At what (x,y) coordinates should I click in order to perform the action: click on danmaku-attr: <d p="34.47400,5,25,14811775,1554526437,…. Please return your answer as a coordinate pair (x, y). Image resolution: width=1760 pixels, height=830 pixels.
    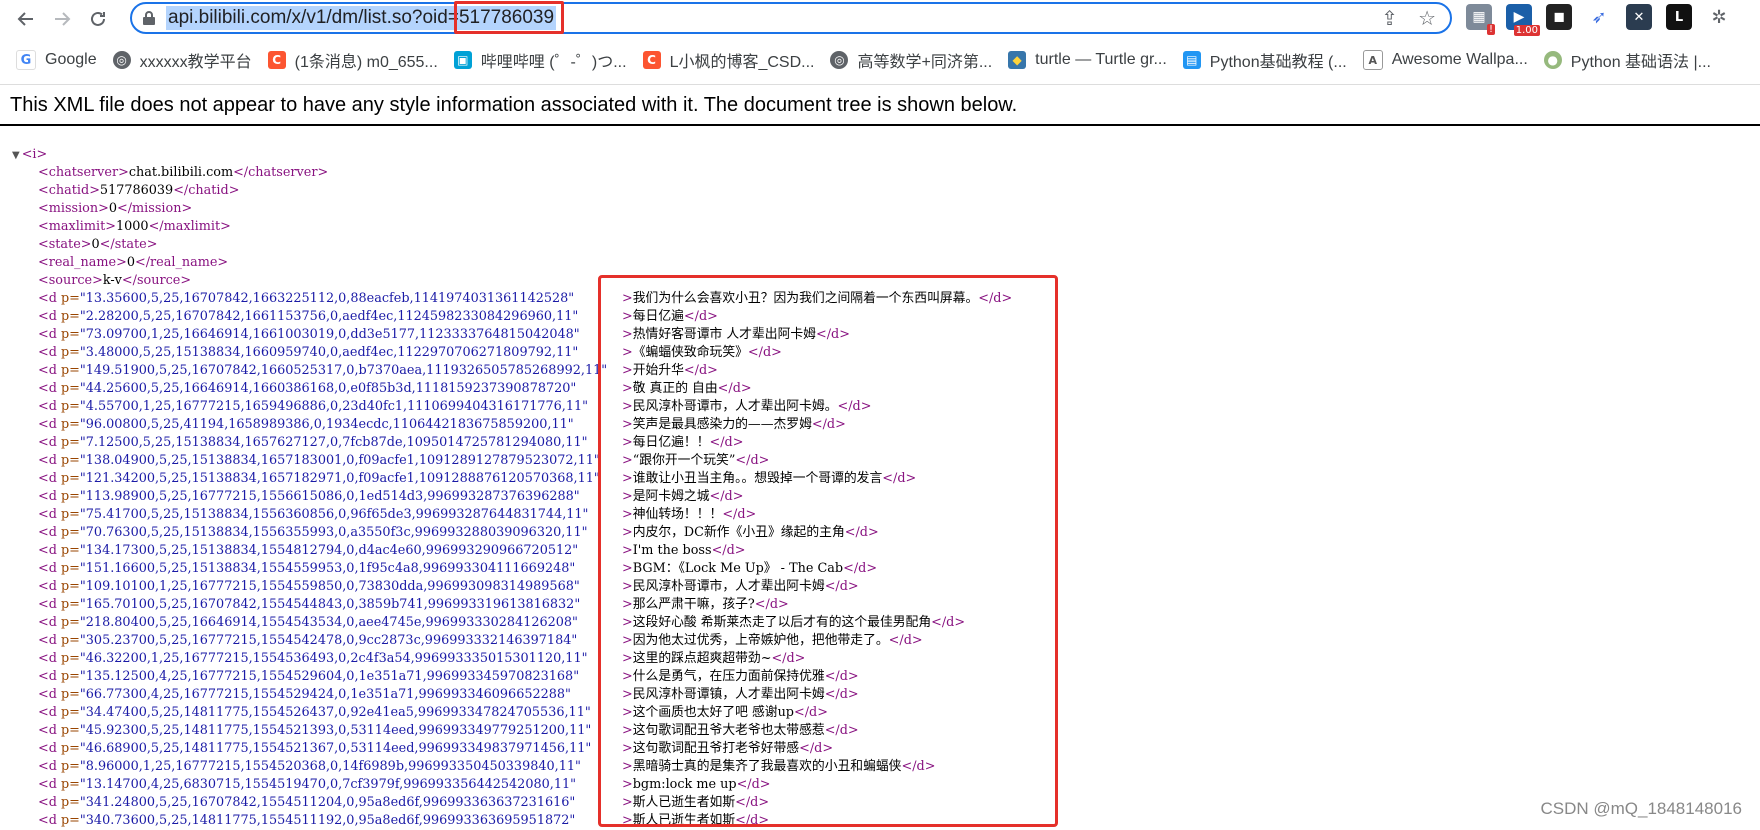
    Looking at the image, I should click on (330, 713).